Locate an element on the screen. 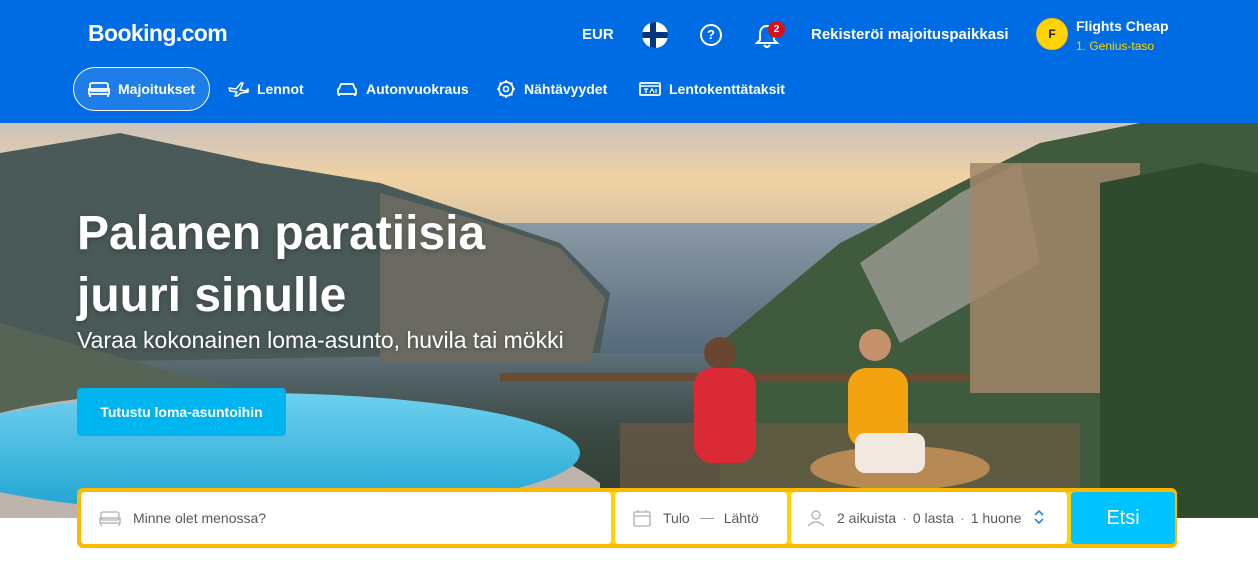 This screenshot has height=566, width=1258. date-field: Tulo Lähtö is located at coordinates (701, 518).